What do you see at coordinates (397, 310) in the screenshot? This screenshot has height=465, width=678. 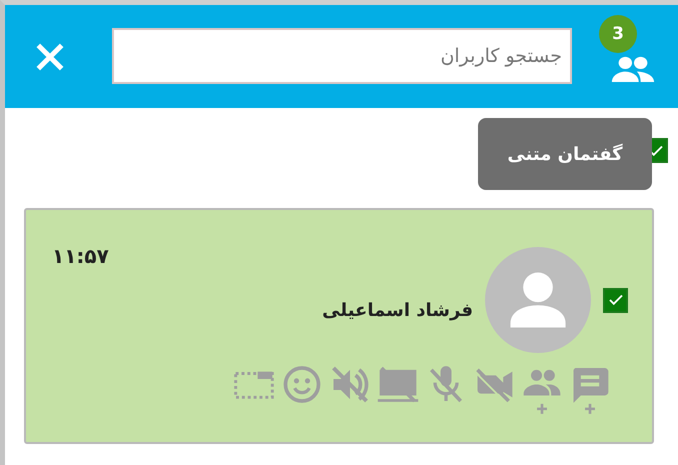 I see `user-name: فرشاد اسماعیلی` at bounding box center [397, 310].